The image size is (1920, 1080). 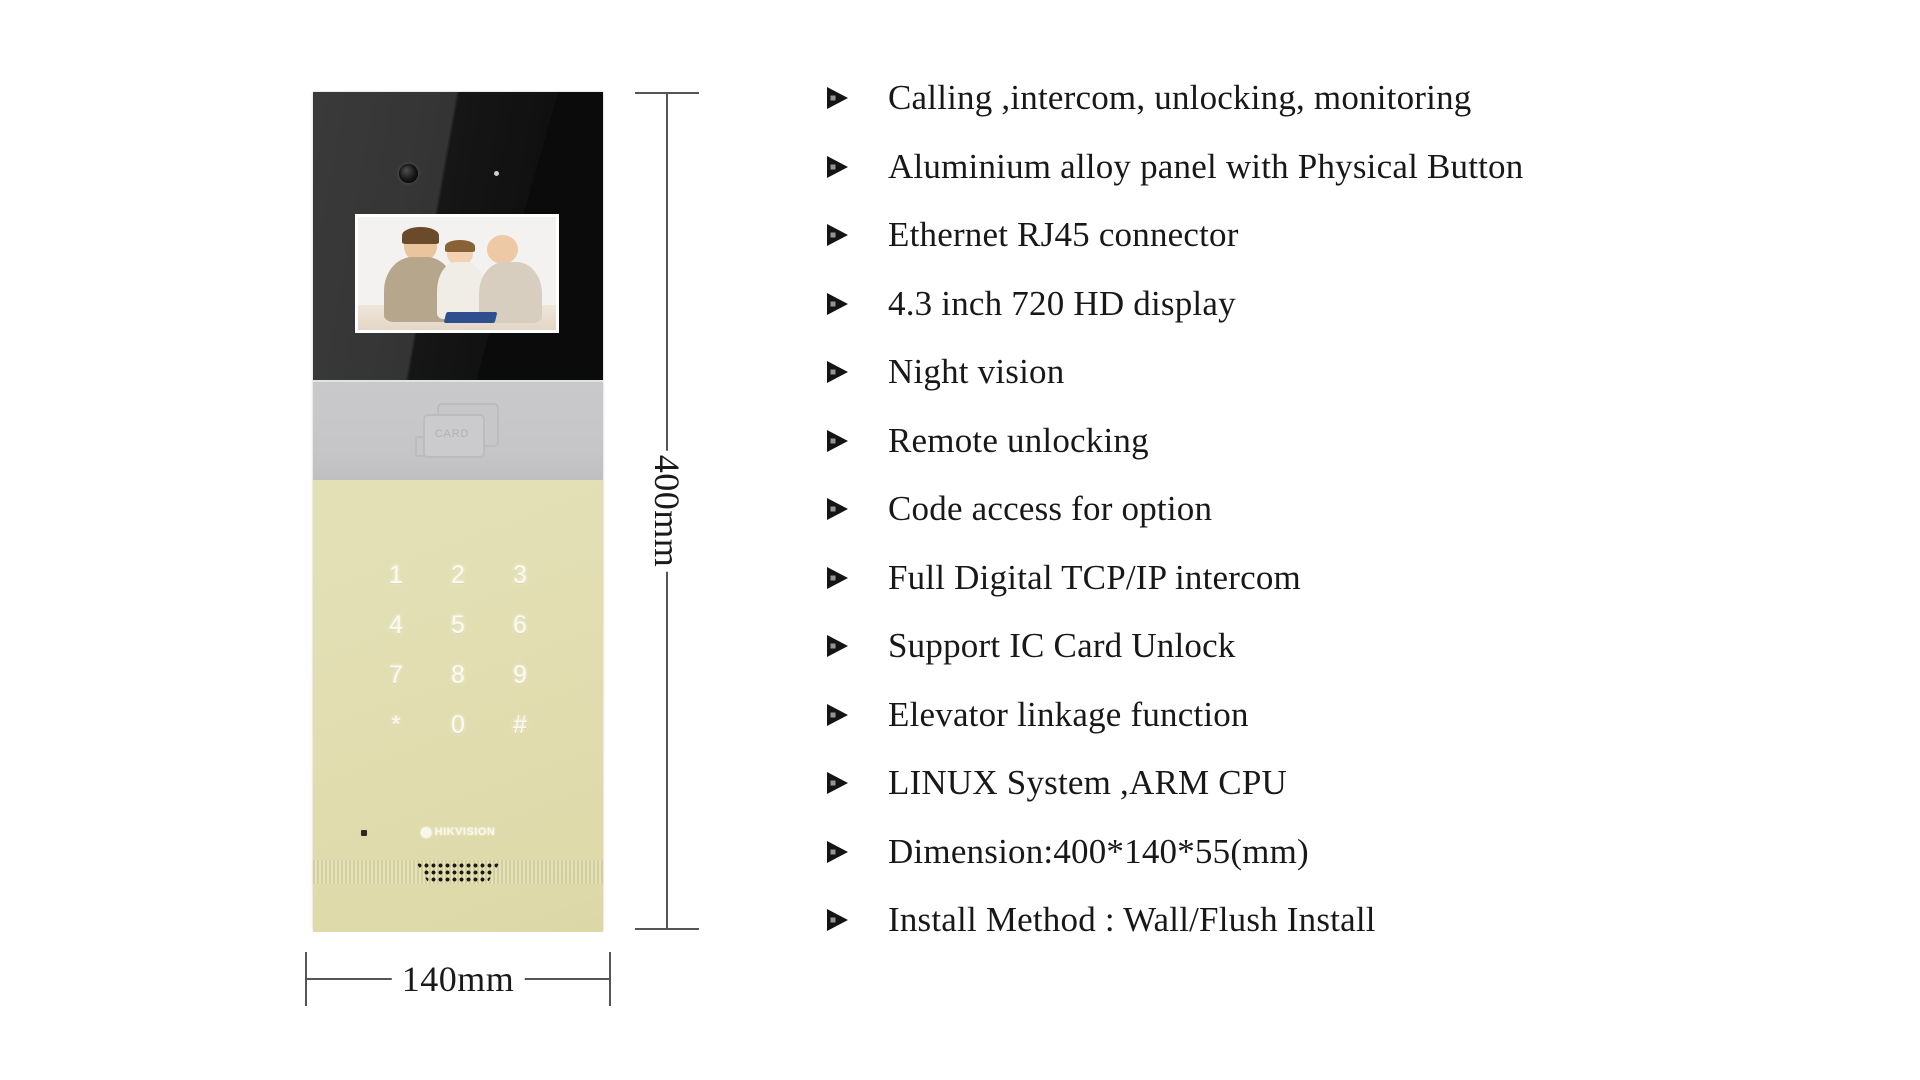 What do you see at coordinates (408, 173) in the screenshot?
I see `camera-lens-icon` at bounding box center [408, 173].